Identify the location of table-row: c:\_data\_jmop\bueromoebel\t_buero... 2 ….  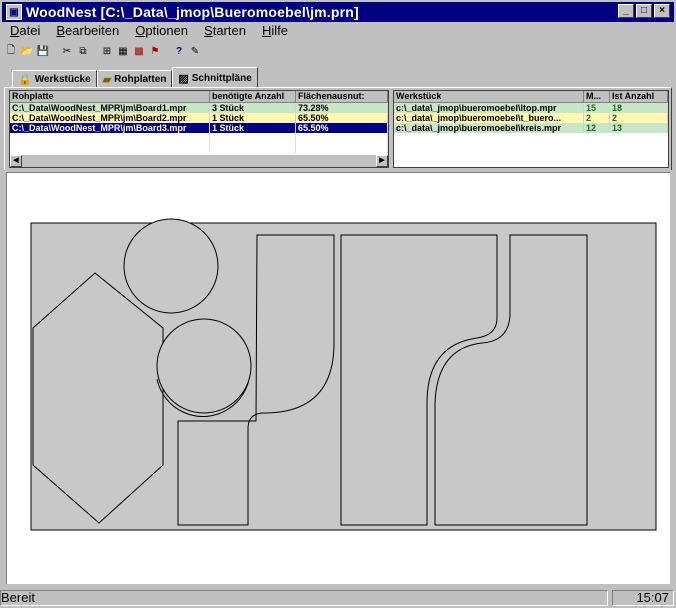
(531, 118).